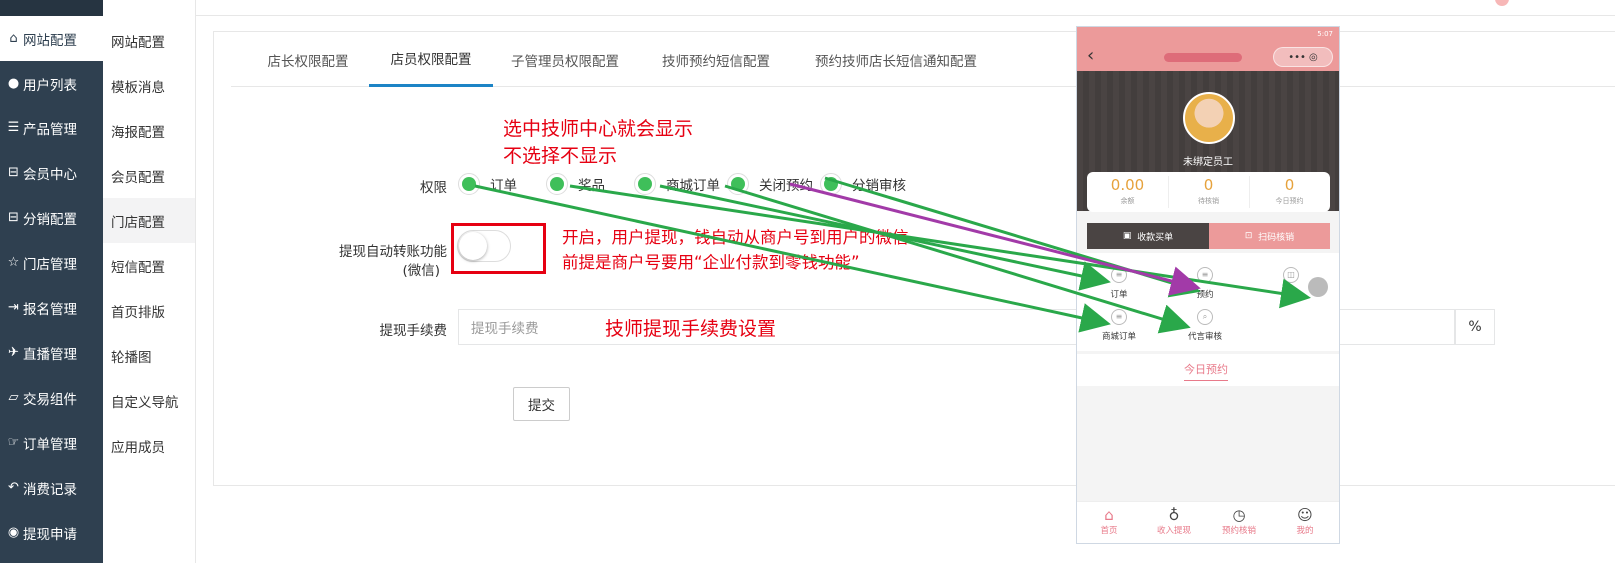 The height and width of the screenshot is (563, 1615). I want to click on sidebar-item-label: 门店管理, so click(50, 264).